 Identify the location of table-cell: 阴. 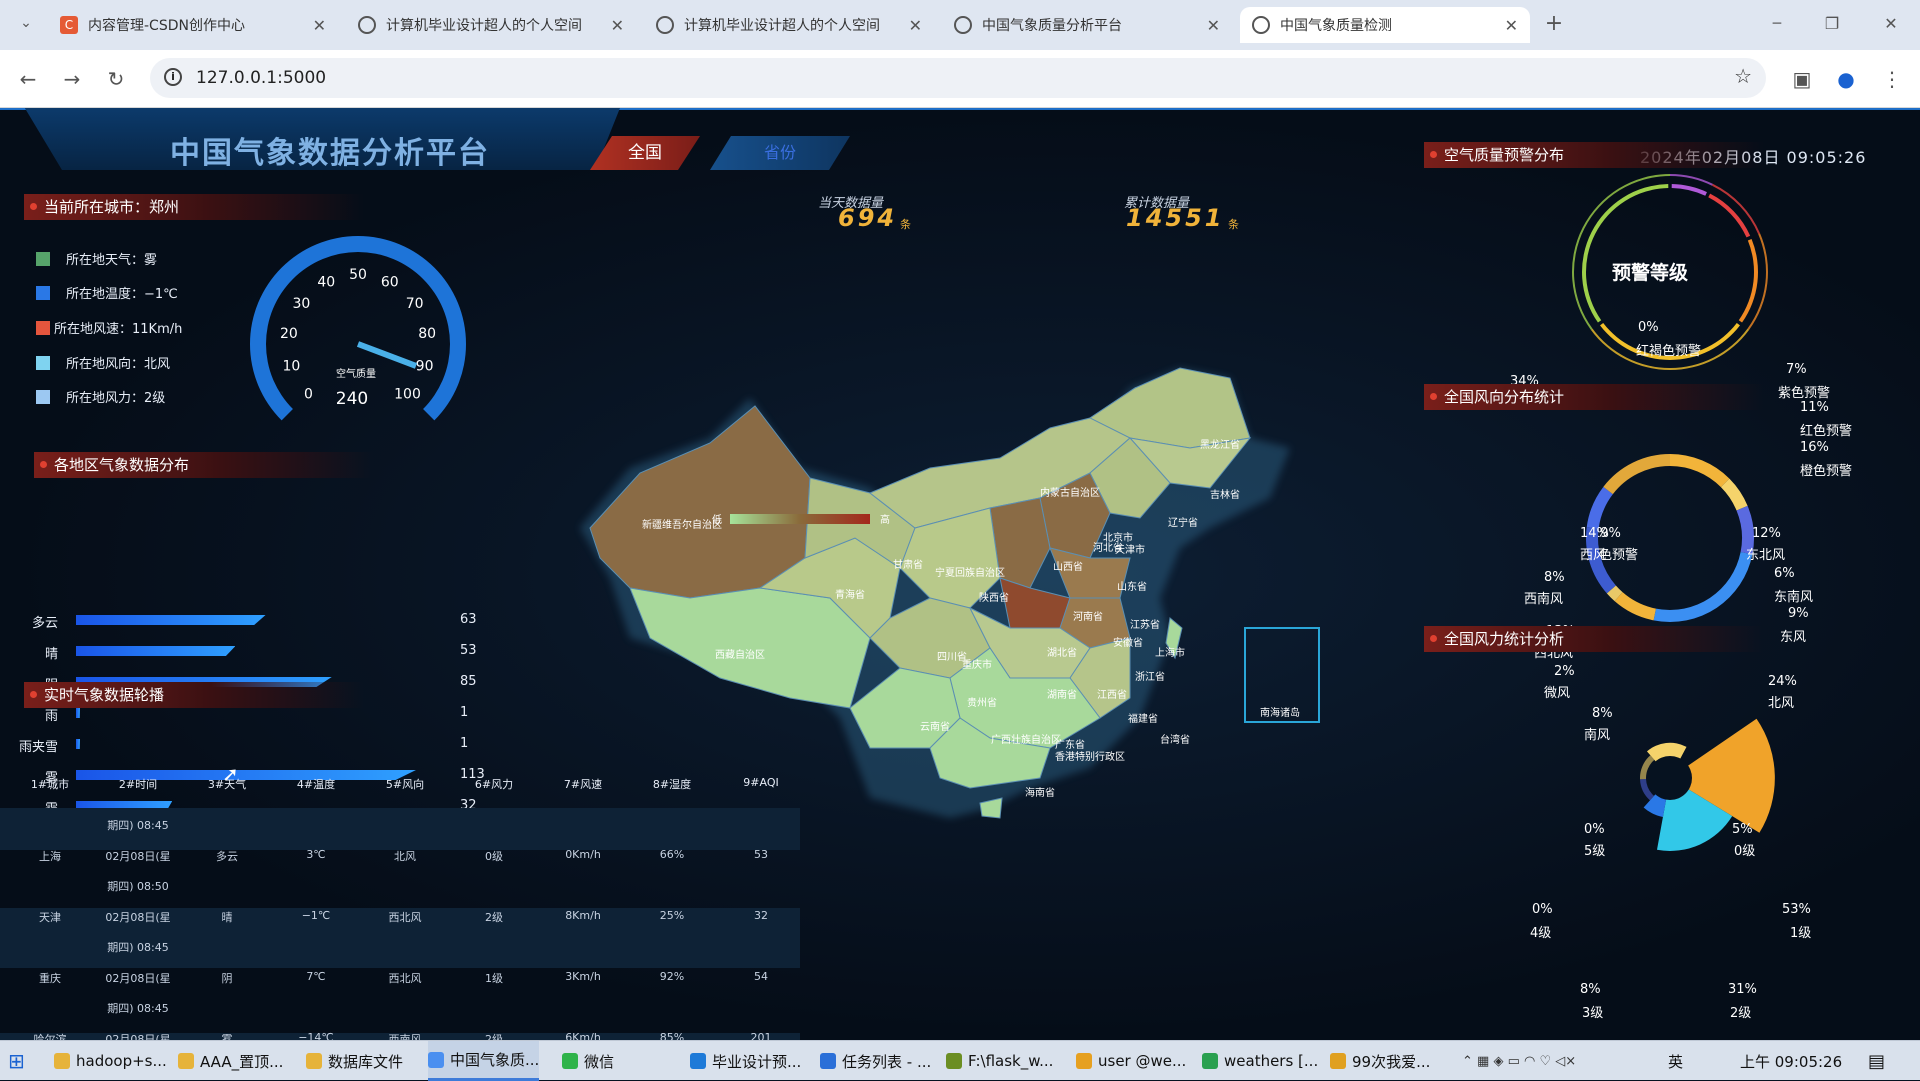
(227, 978).